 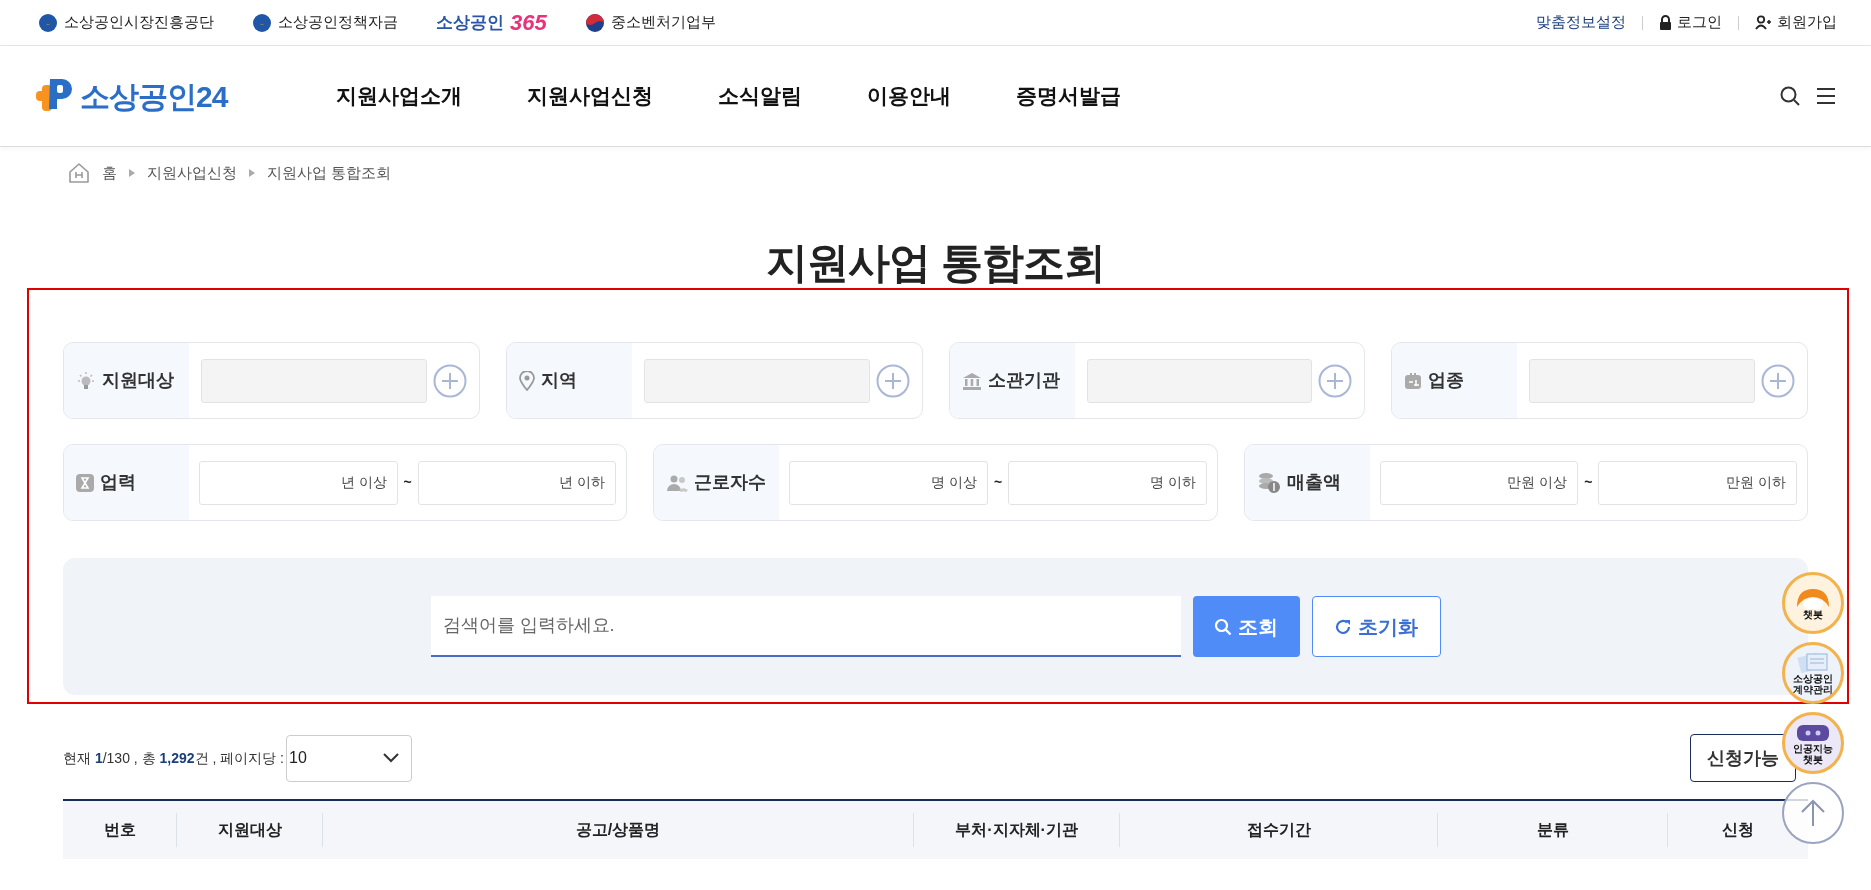 I want to click on site-link: 소상공인정책자금, so click(x=325, y=22).